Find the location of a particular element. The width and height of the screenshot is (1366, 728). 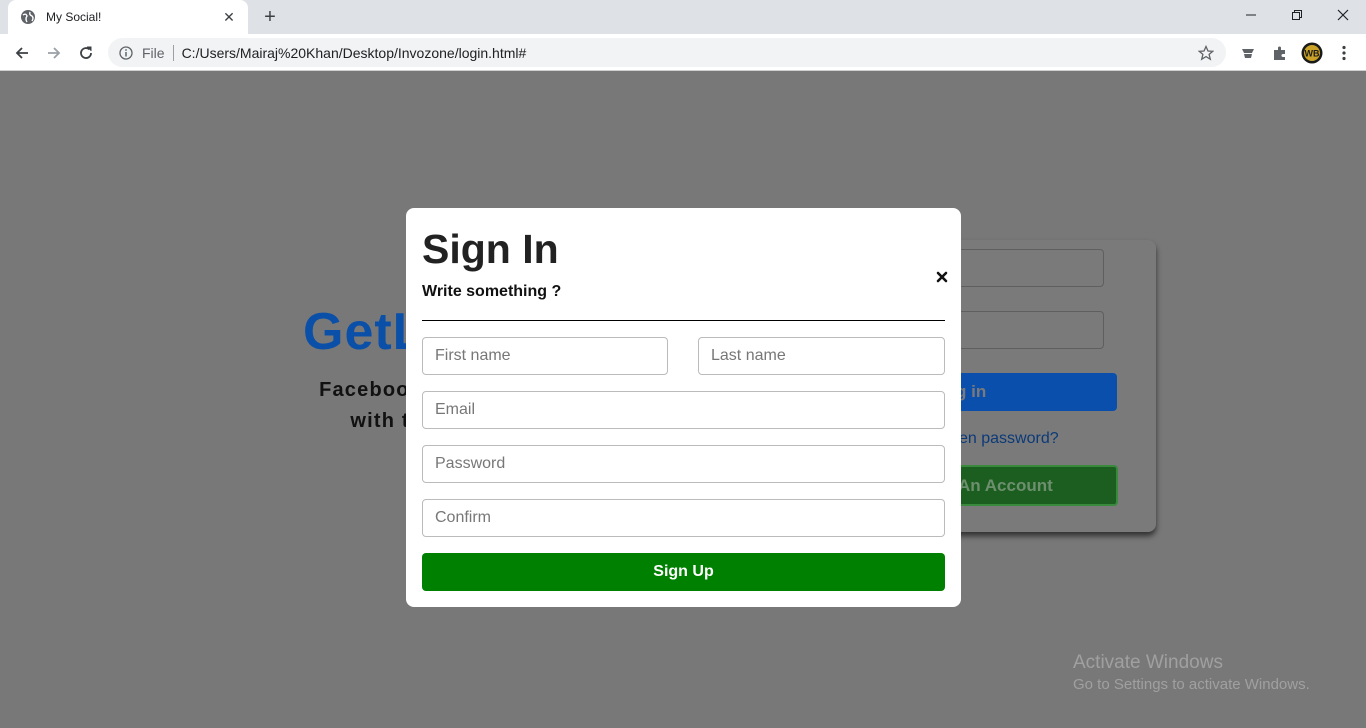

extensions-puzzle-icon is located at coordinates (1280, 53).